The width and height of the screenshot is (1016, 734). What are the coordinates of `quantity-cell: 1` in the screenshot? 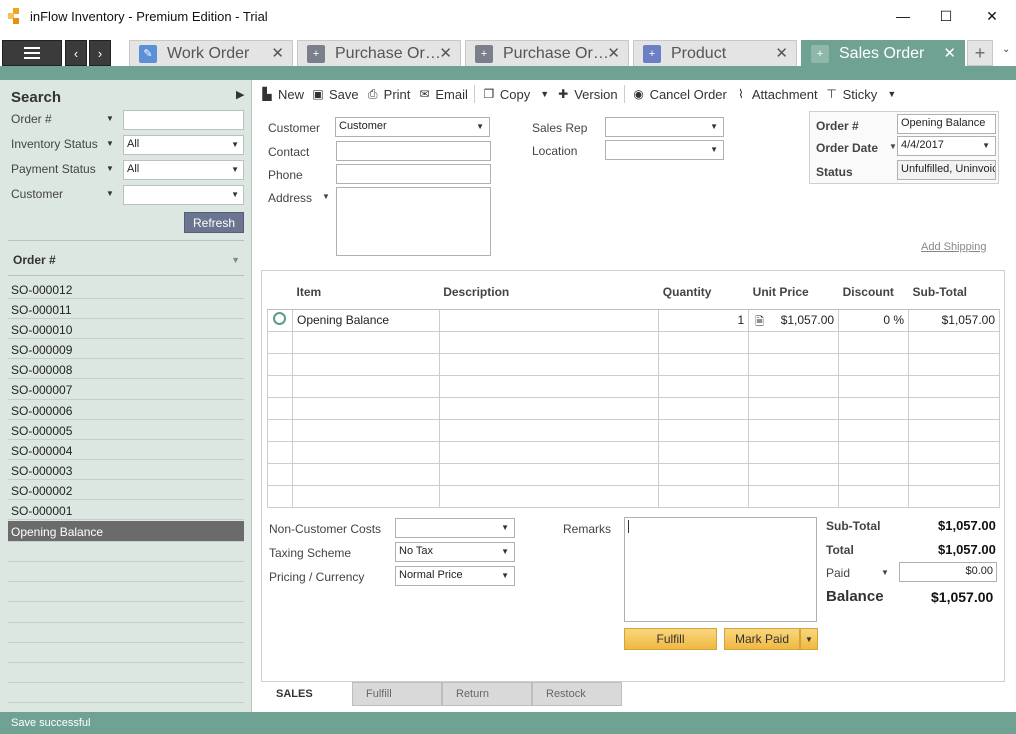 It's located at (704, 320).